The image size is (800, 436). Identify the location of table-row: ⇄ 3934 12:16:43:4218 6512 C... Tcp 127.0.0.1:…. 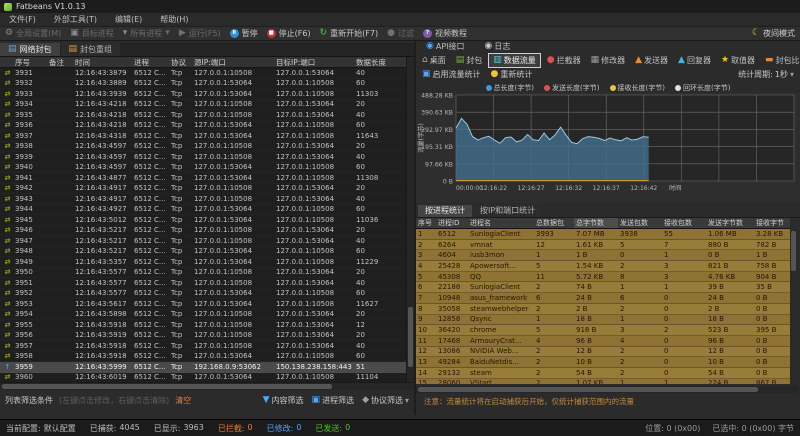
(203, 105).